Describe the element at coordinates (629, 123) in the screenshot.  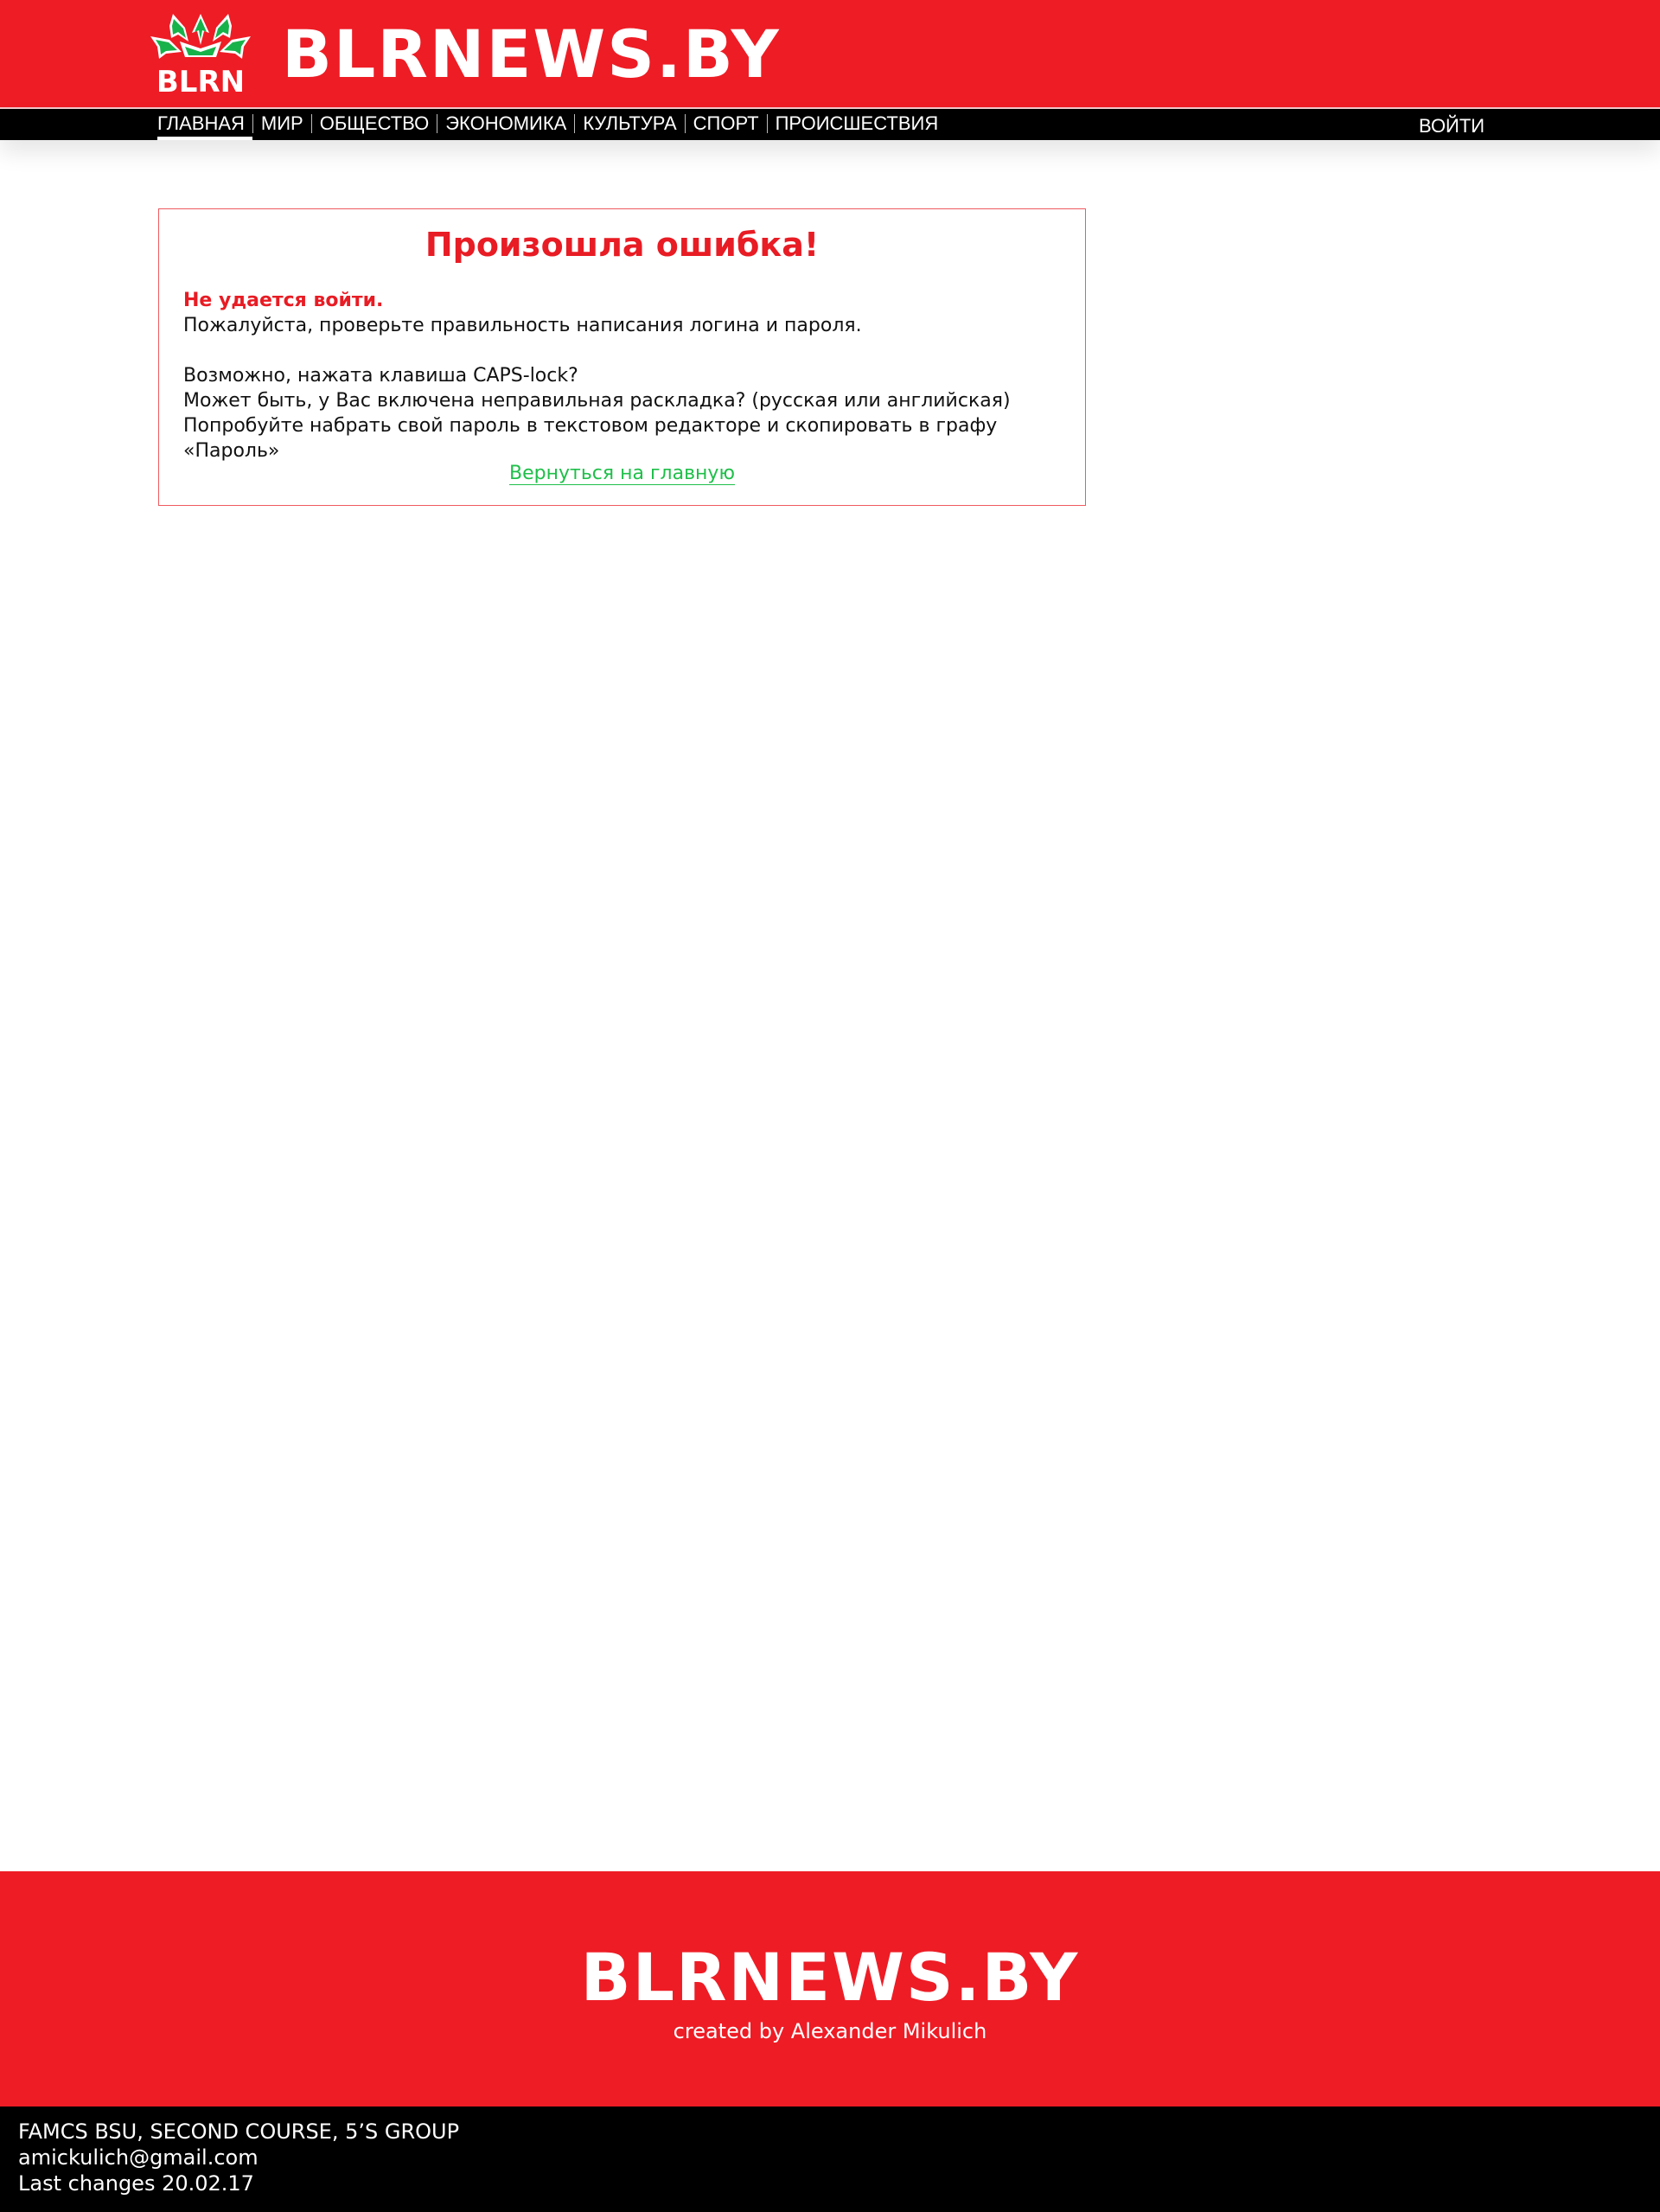
I see `nav-item-culture: КУЛЬТУРА` at that location.